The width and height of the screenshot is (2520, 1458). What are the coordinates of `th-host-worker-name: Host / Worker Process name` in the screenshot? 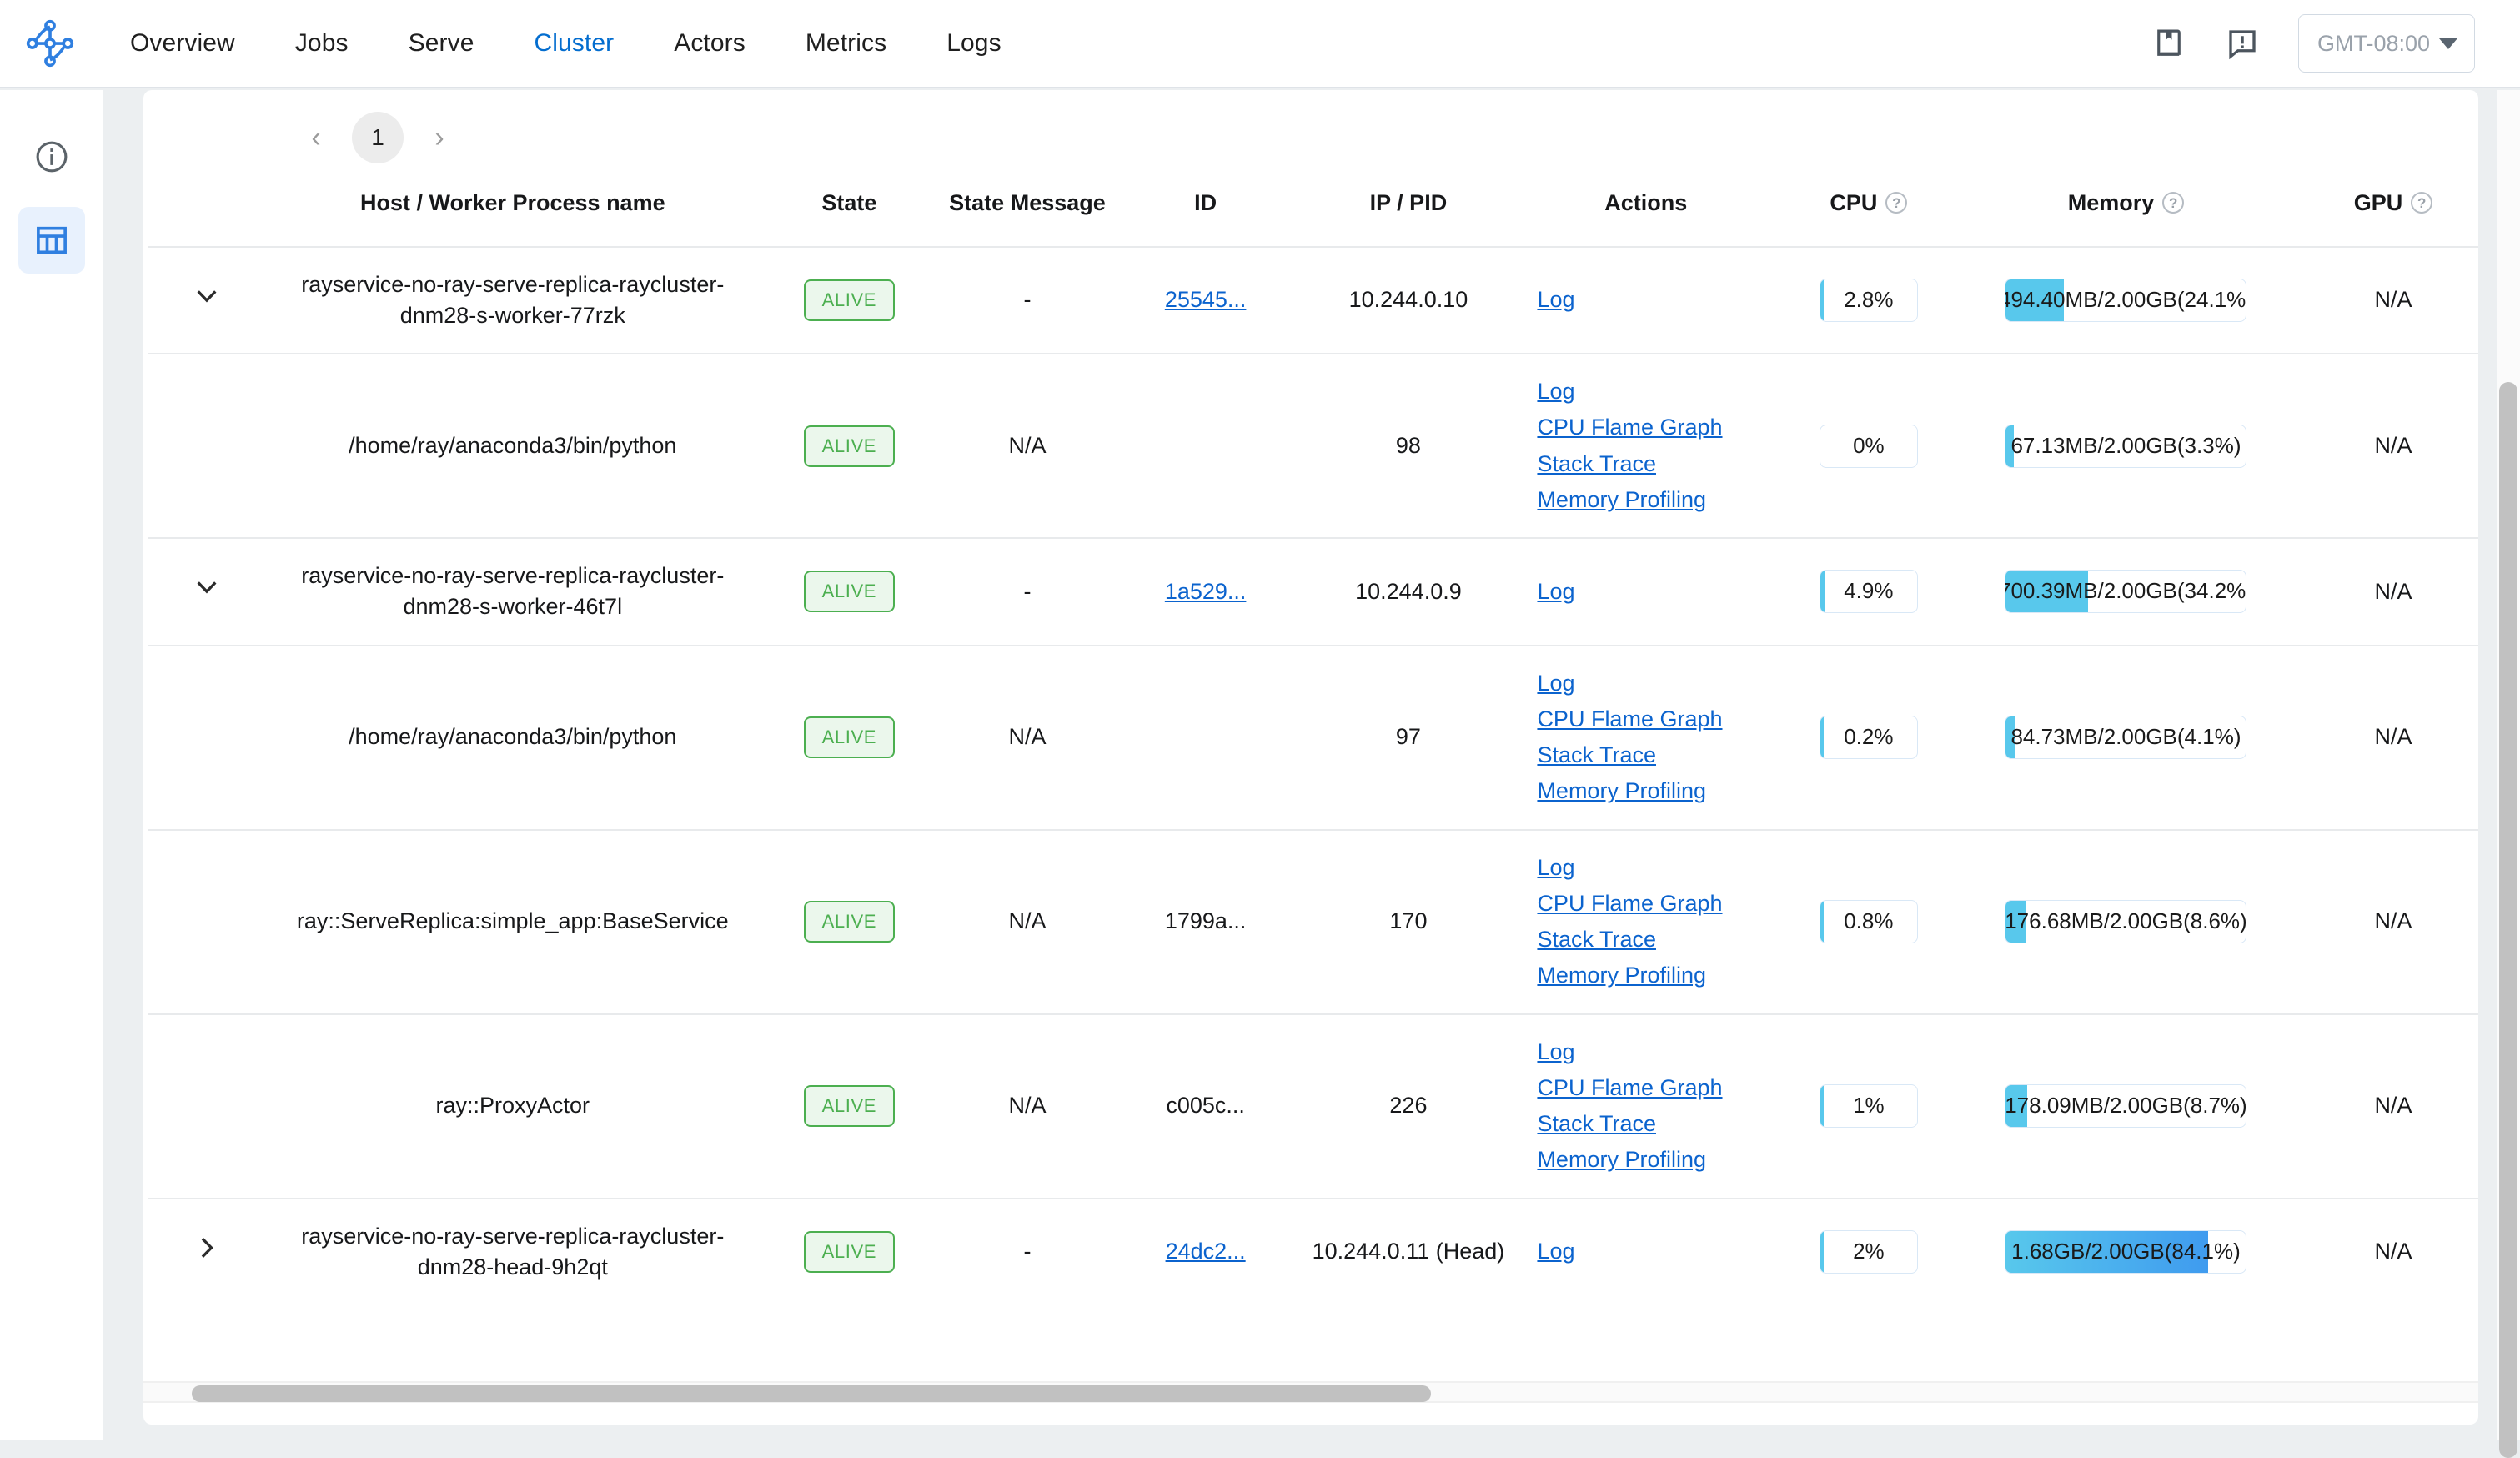 It's located at (512, 202).